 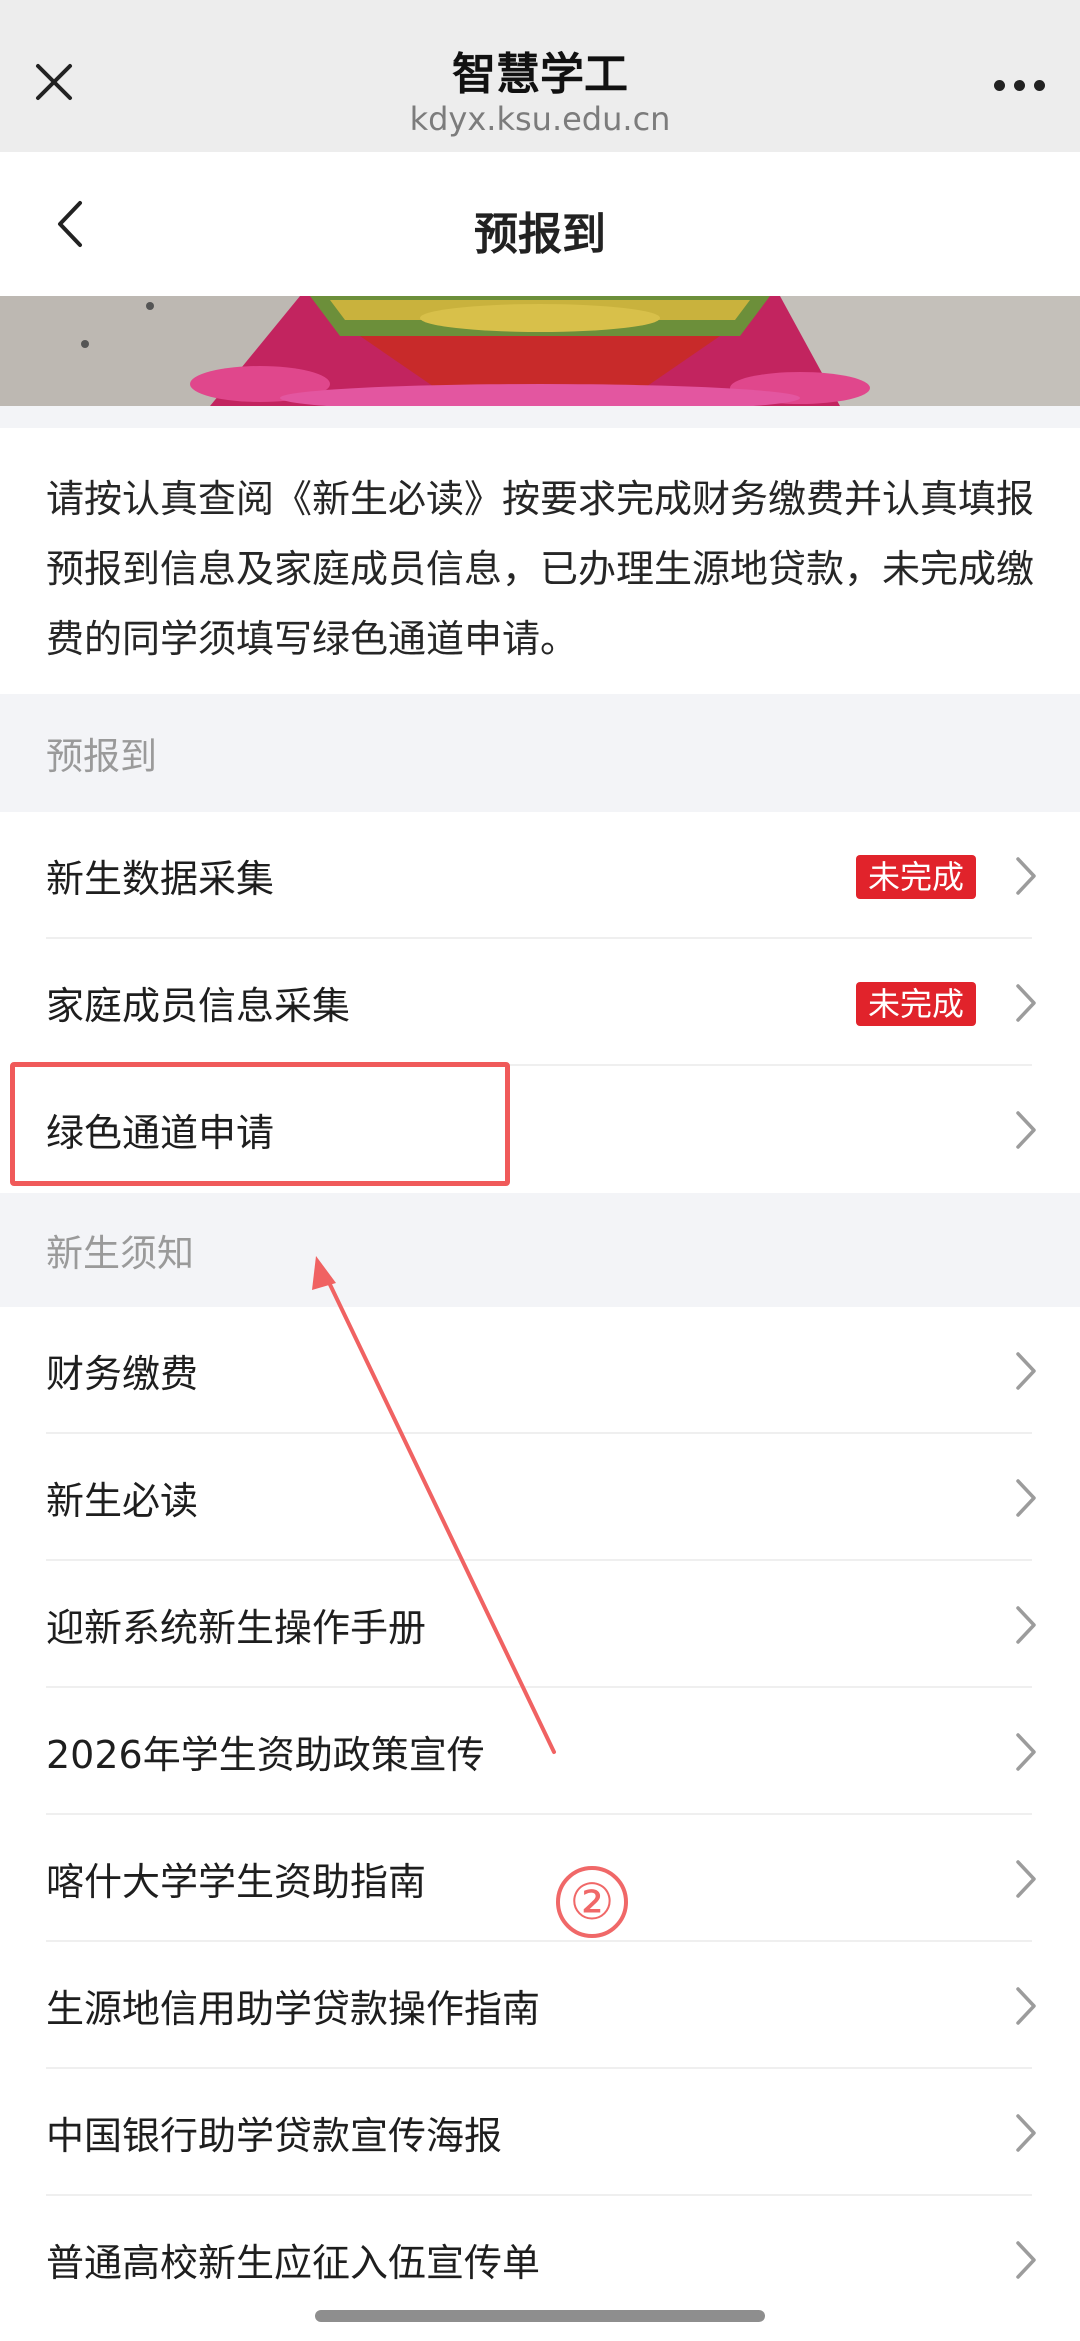 What do you see at coordinates (540, 1624) in the screenshot?
I see `list-item-operation-manual: 迎新系统新生操作手册` at bounding box center [540, 1624].